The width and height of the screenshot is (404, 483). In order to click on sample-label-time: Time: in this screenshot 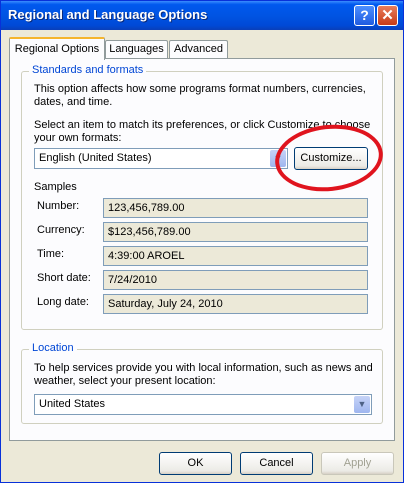, I will do `click(51, 254)`.